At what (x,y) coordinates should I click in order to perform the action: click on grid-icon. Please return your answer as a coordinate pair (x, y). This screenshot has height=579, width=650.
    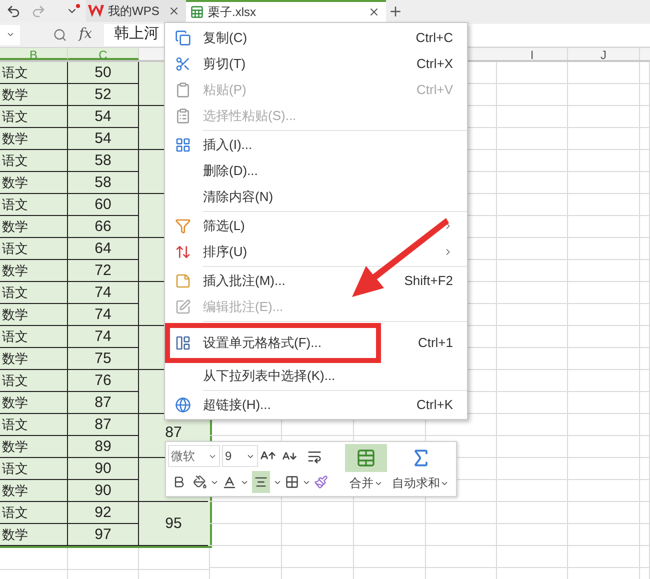
    Looking at the image, I should click on (183, 145).